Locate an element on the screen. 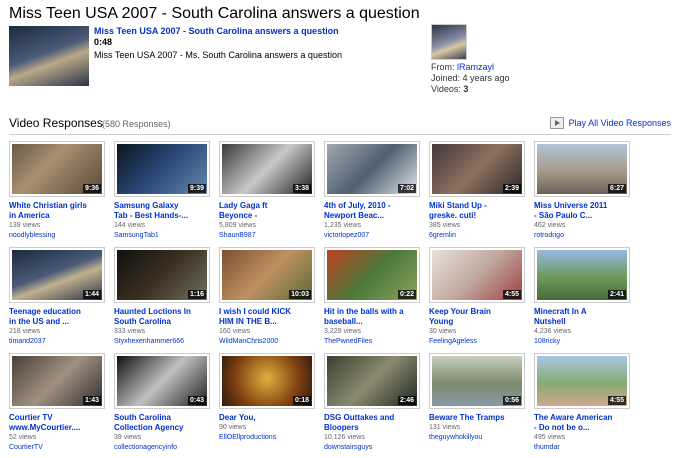 The width and height of the screenshot is (680, 458). video-thumbnail: 1:44 is located at coordinates (57, 275).